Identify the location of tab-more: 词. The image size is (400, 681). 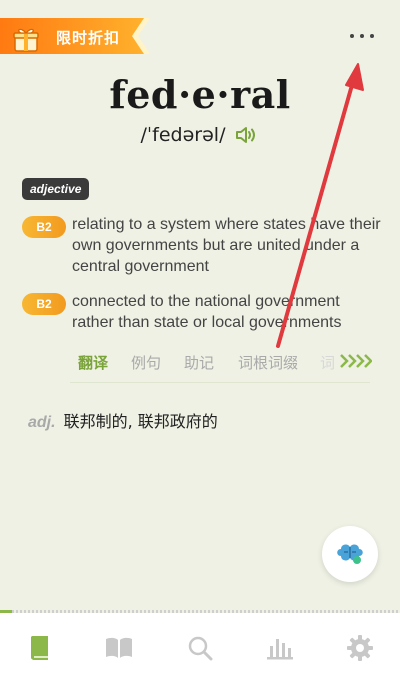
(327, 362).